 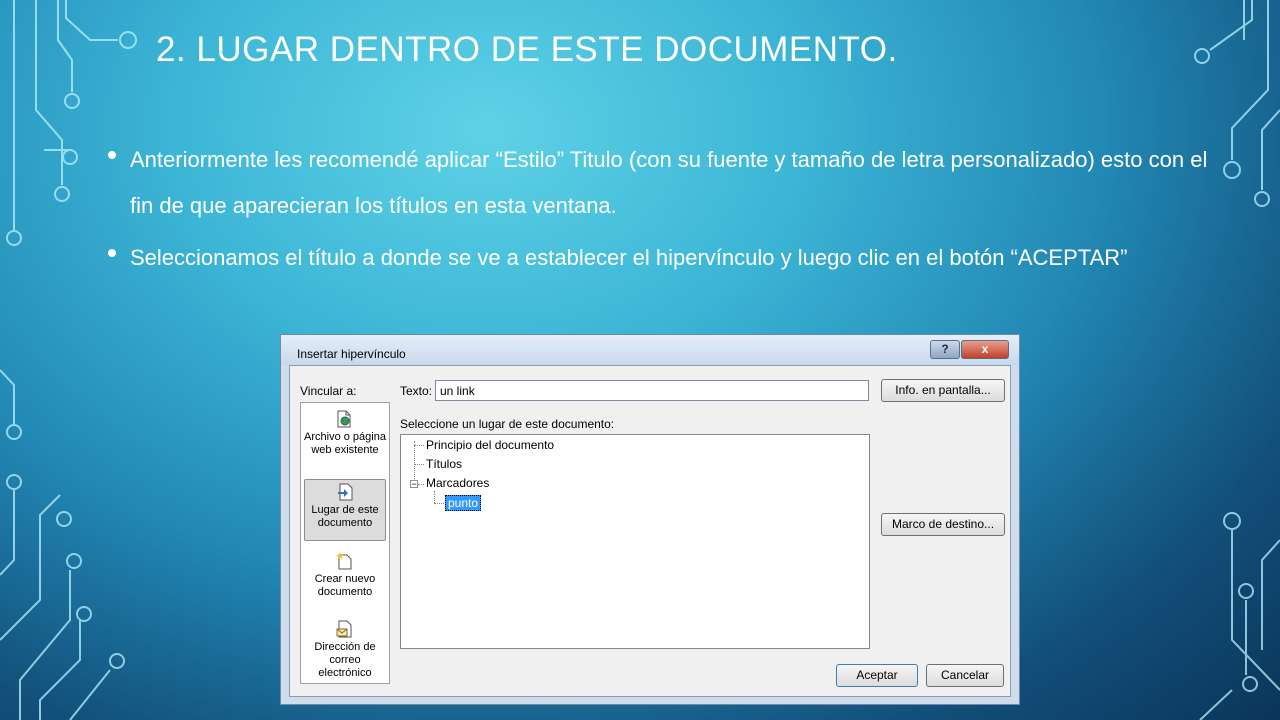 What do you see at coordinates (328, 391) in the screenshot?
I see `link-to-label: Vincular a:` at bounding box center [328, 391].